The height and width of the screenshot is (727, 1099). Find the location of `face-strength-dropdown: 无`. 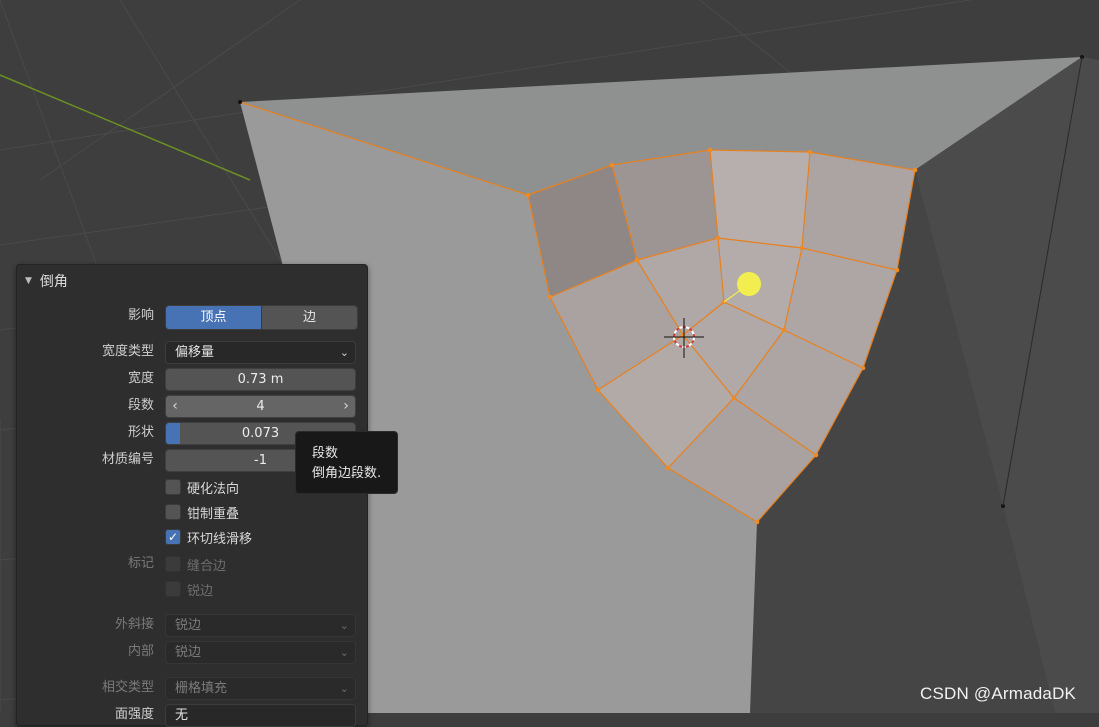

face-strength-dropdown: 无 is located at coordinates (260, 715).